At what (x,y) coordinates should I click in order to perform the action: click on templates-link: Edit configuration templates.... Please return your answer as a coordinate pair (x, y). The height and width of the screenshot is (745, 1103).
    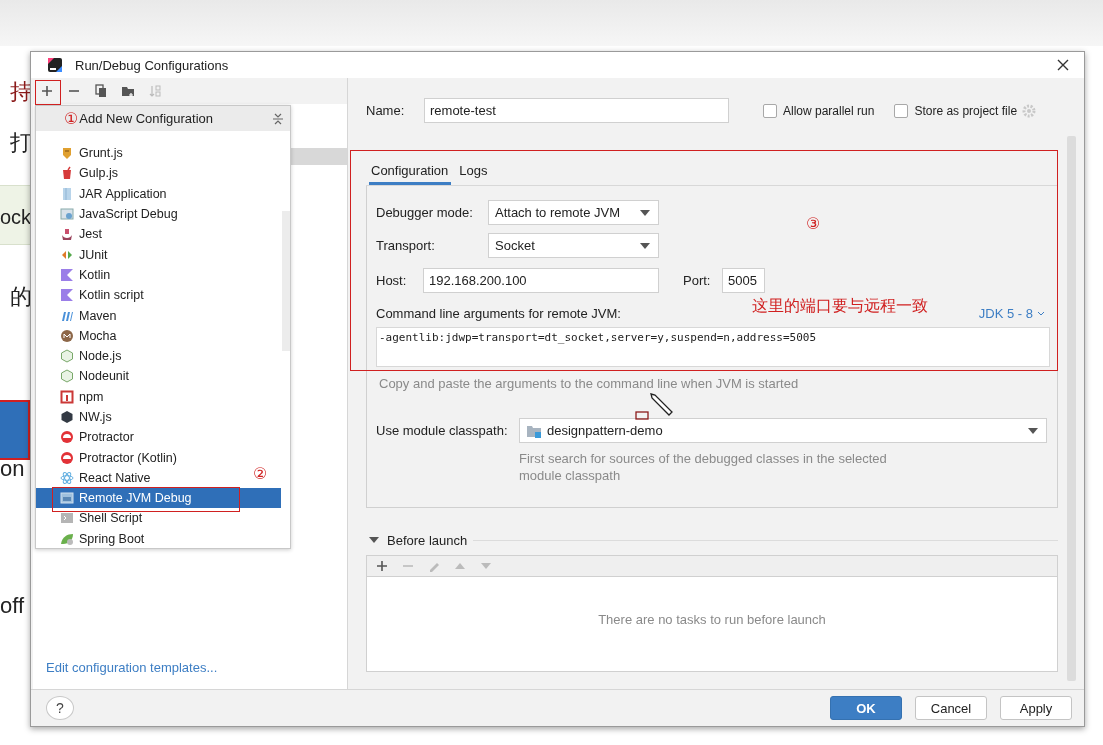
    Looking at the image, I should click on (190, 674).